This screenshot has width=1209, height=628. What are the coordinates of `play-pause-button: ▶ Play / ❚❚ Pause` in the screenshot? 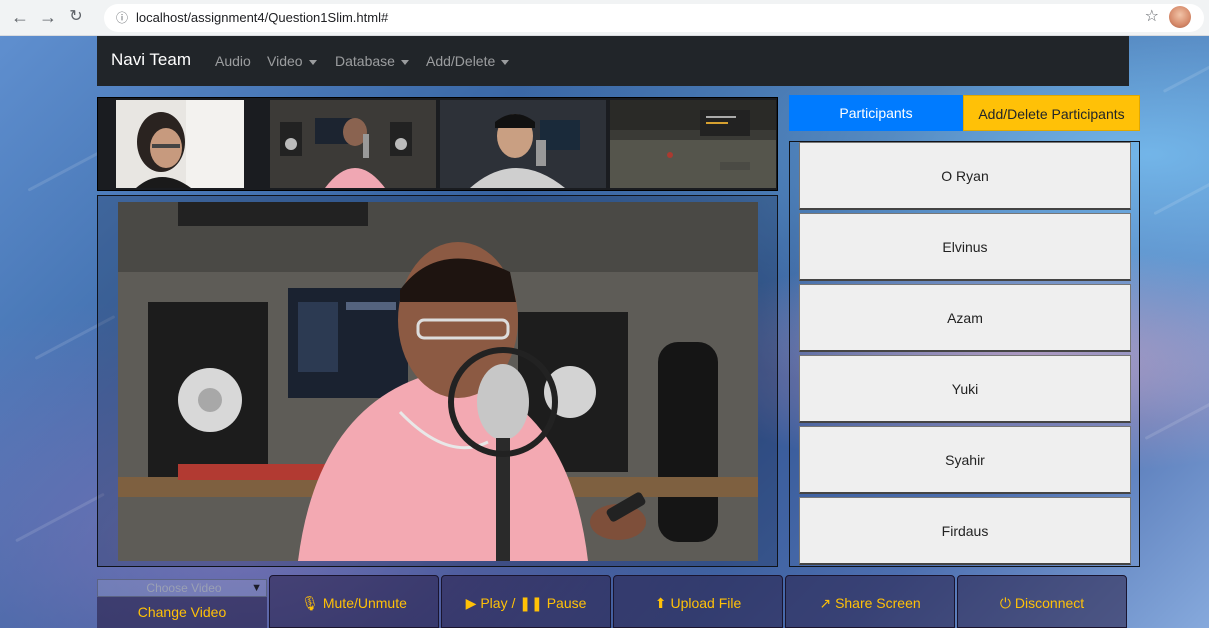 It's located at (526, 601).